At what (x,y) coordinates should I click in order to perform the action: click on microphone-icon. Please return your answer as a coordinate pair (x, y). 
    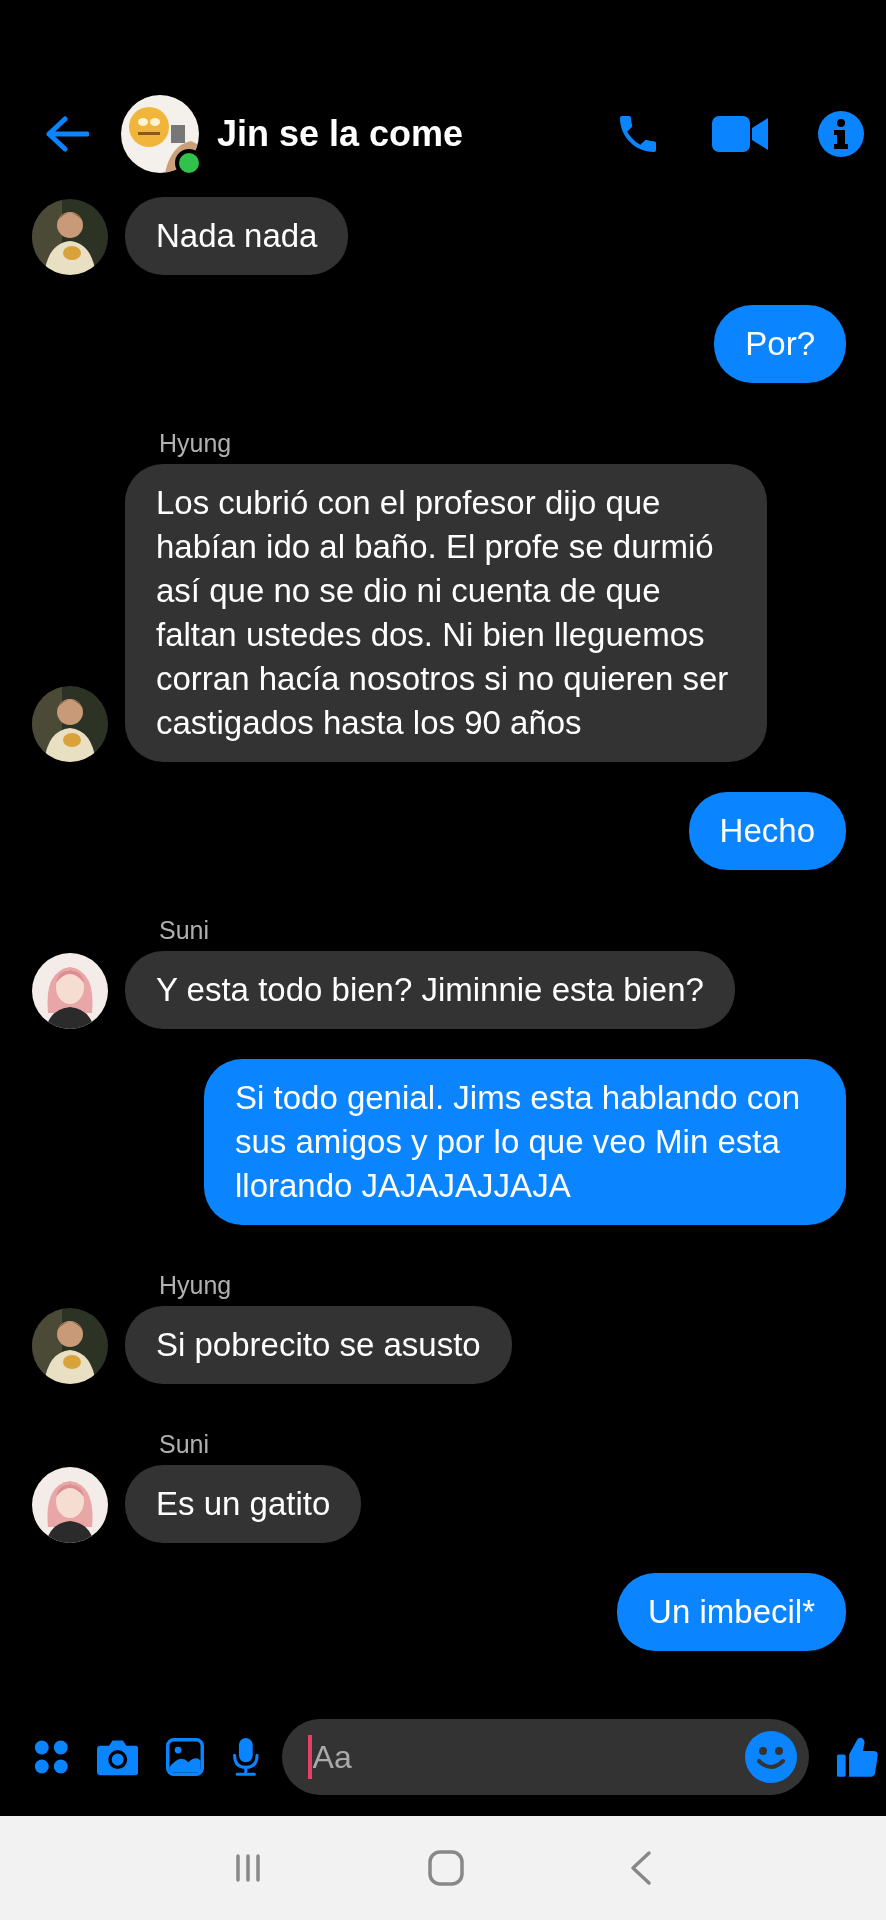
    Looking at the image, I should click on (245, 1757).